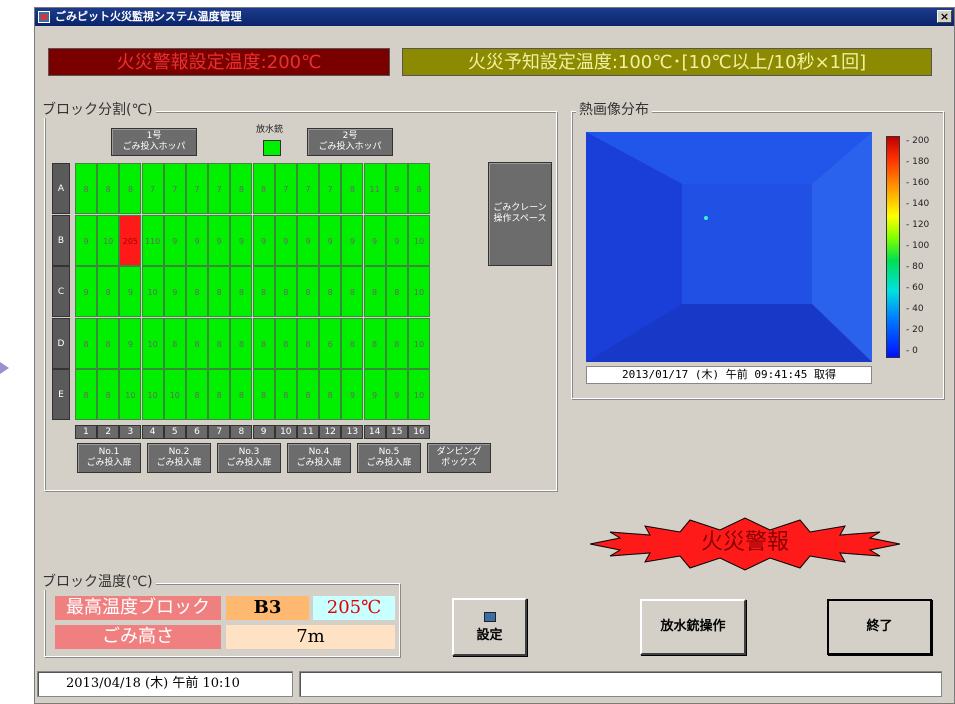 This screenshot has width=955, height=704. What do you see at coordinates (86, 395) in the screenshot?
I see `grid-cell-e1: 8` at bounding box center [86, 395].